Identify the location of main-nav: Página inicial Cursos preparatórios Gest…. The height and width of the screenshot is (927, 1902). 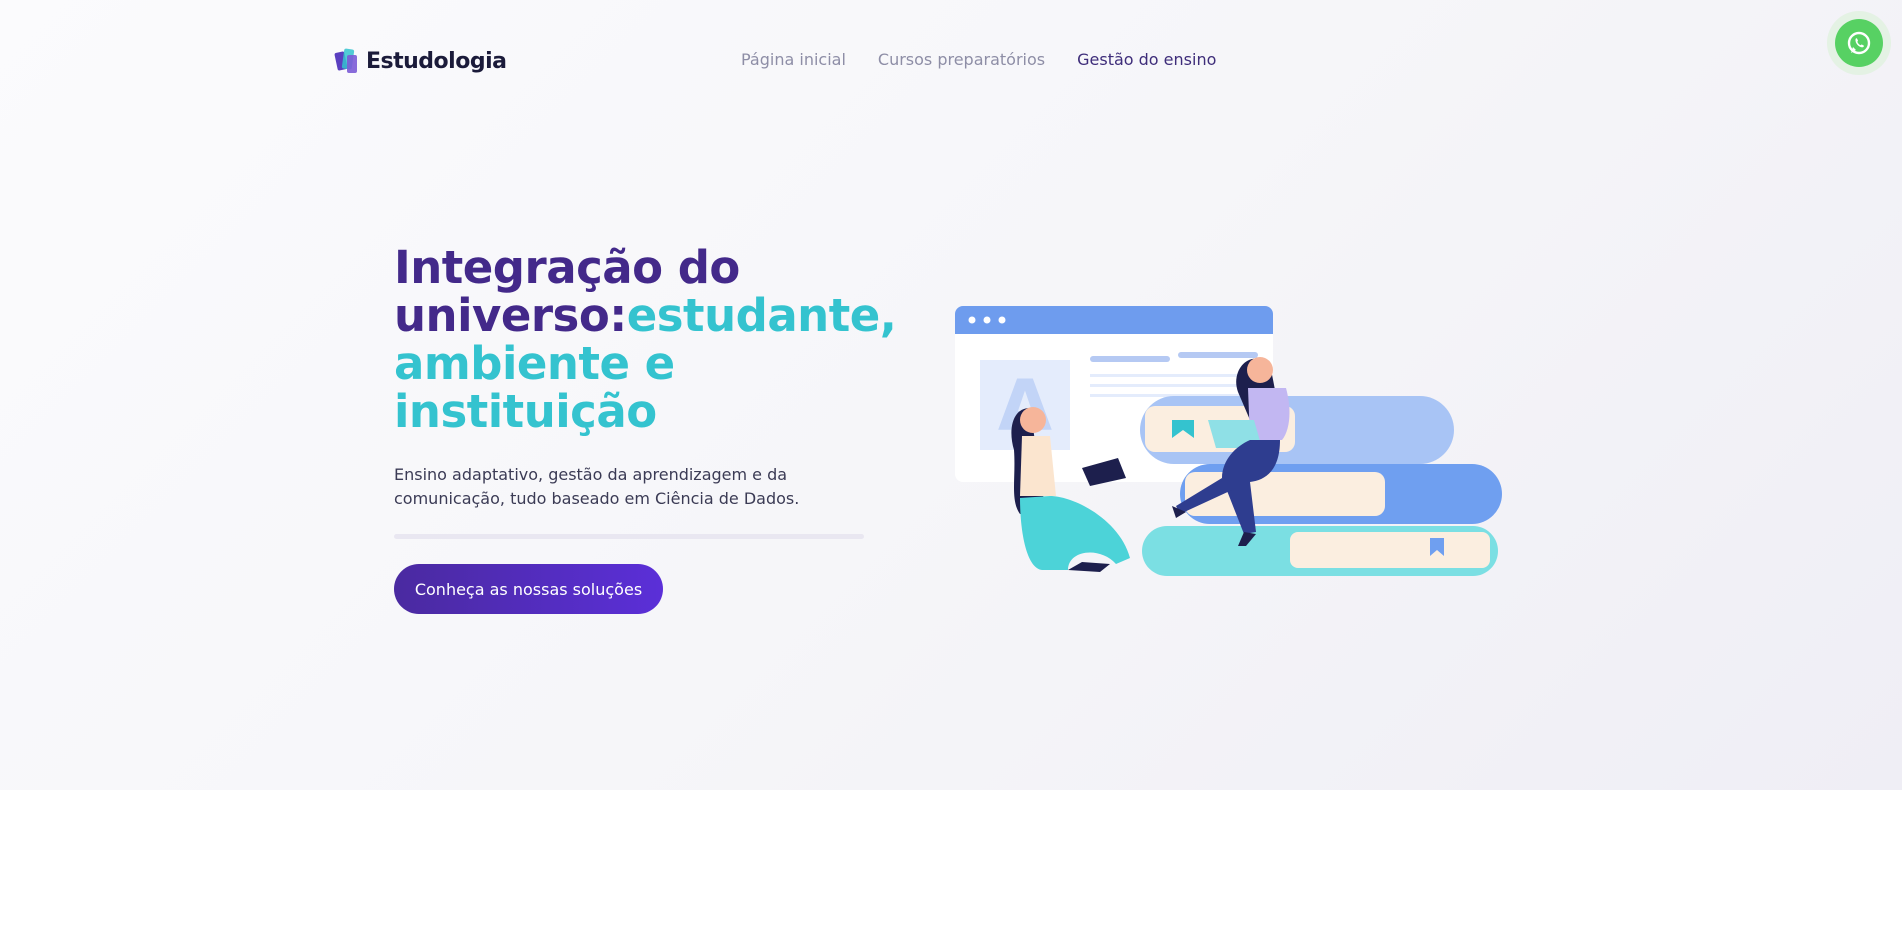
(978, 59).